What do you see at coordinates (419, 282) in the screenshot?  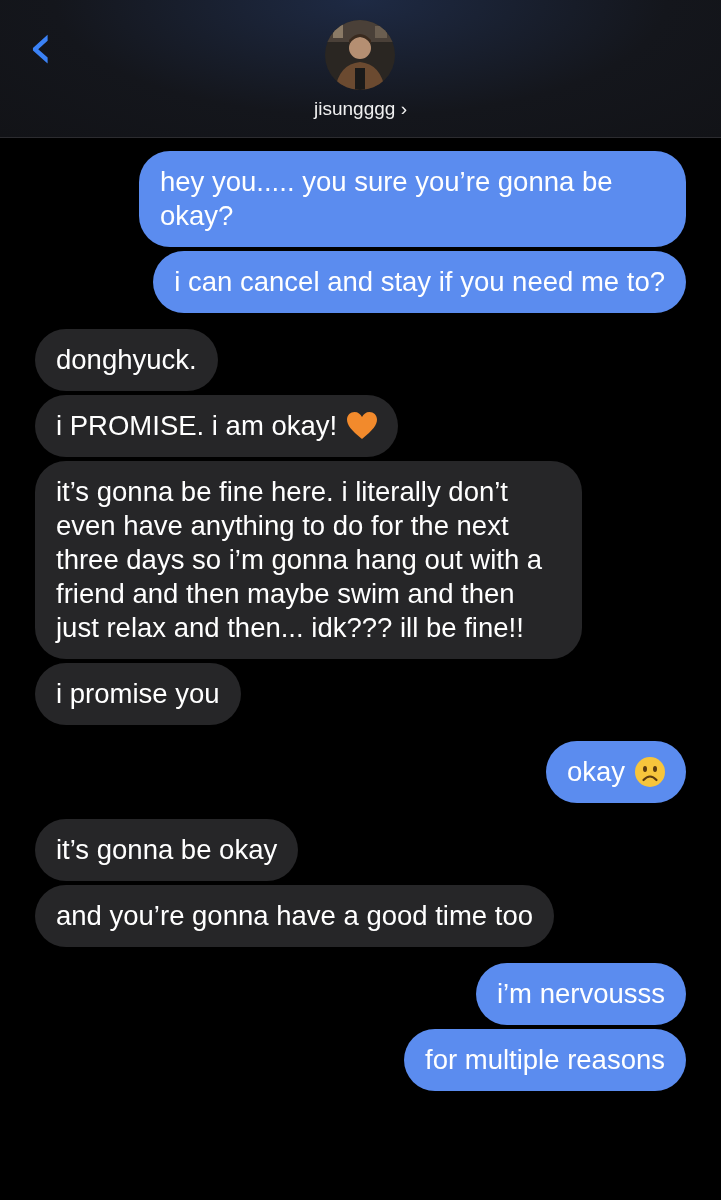 I see `message-text: i can cancel and stay if you need me to?` at bounding box center [419, 282].